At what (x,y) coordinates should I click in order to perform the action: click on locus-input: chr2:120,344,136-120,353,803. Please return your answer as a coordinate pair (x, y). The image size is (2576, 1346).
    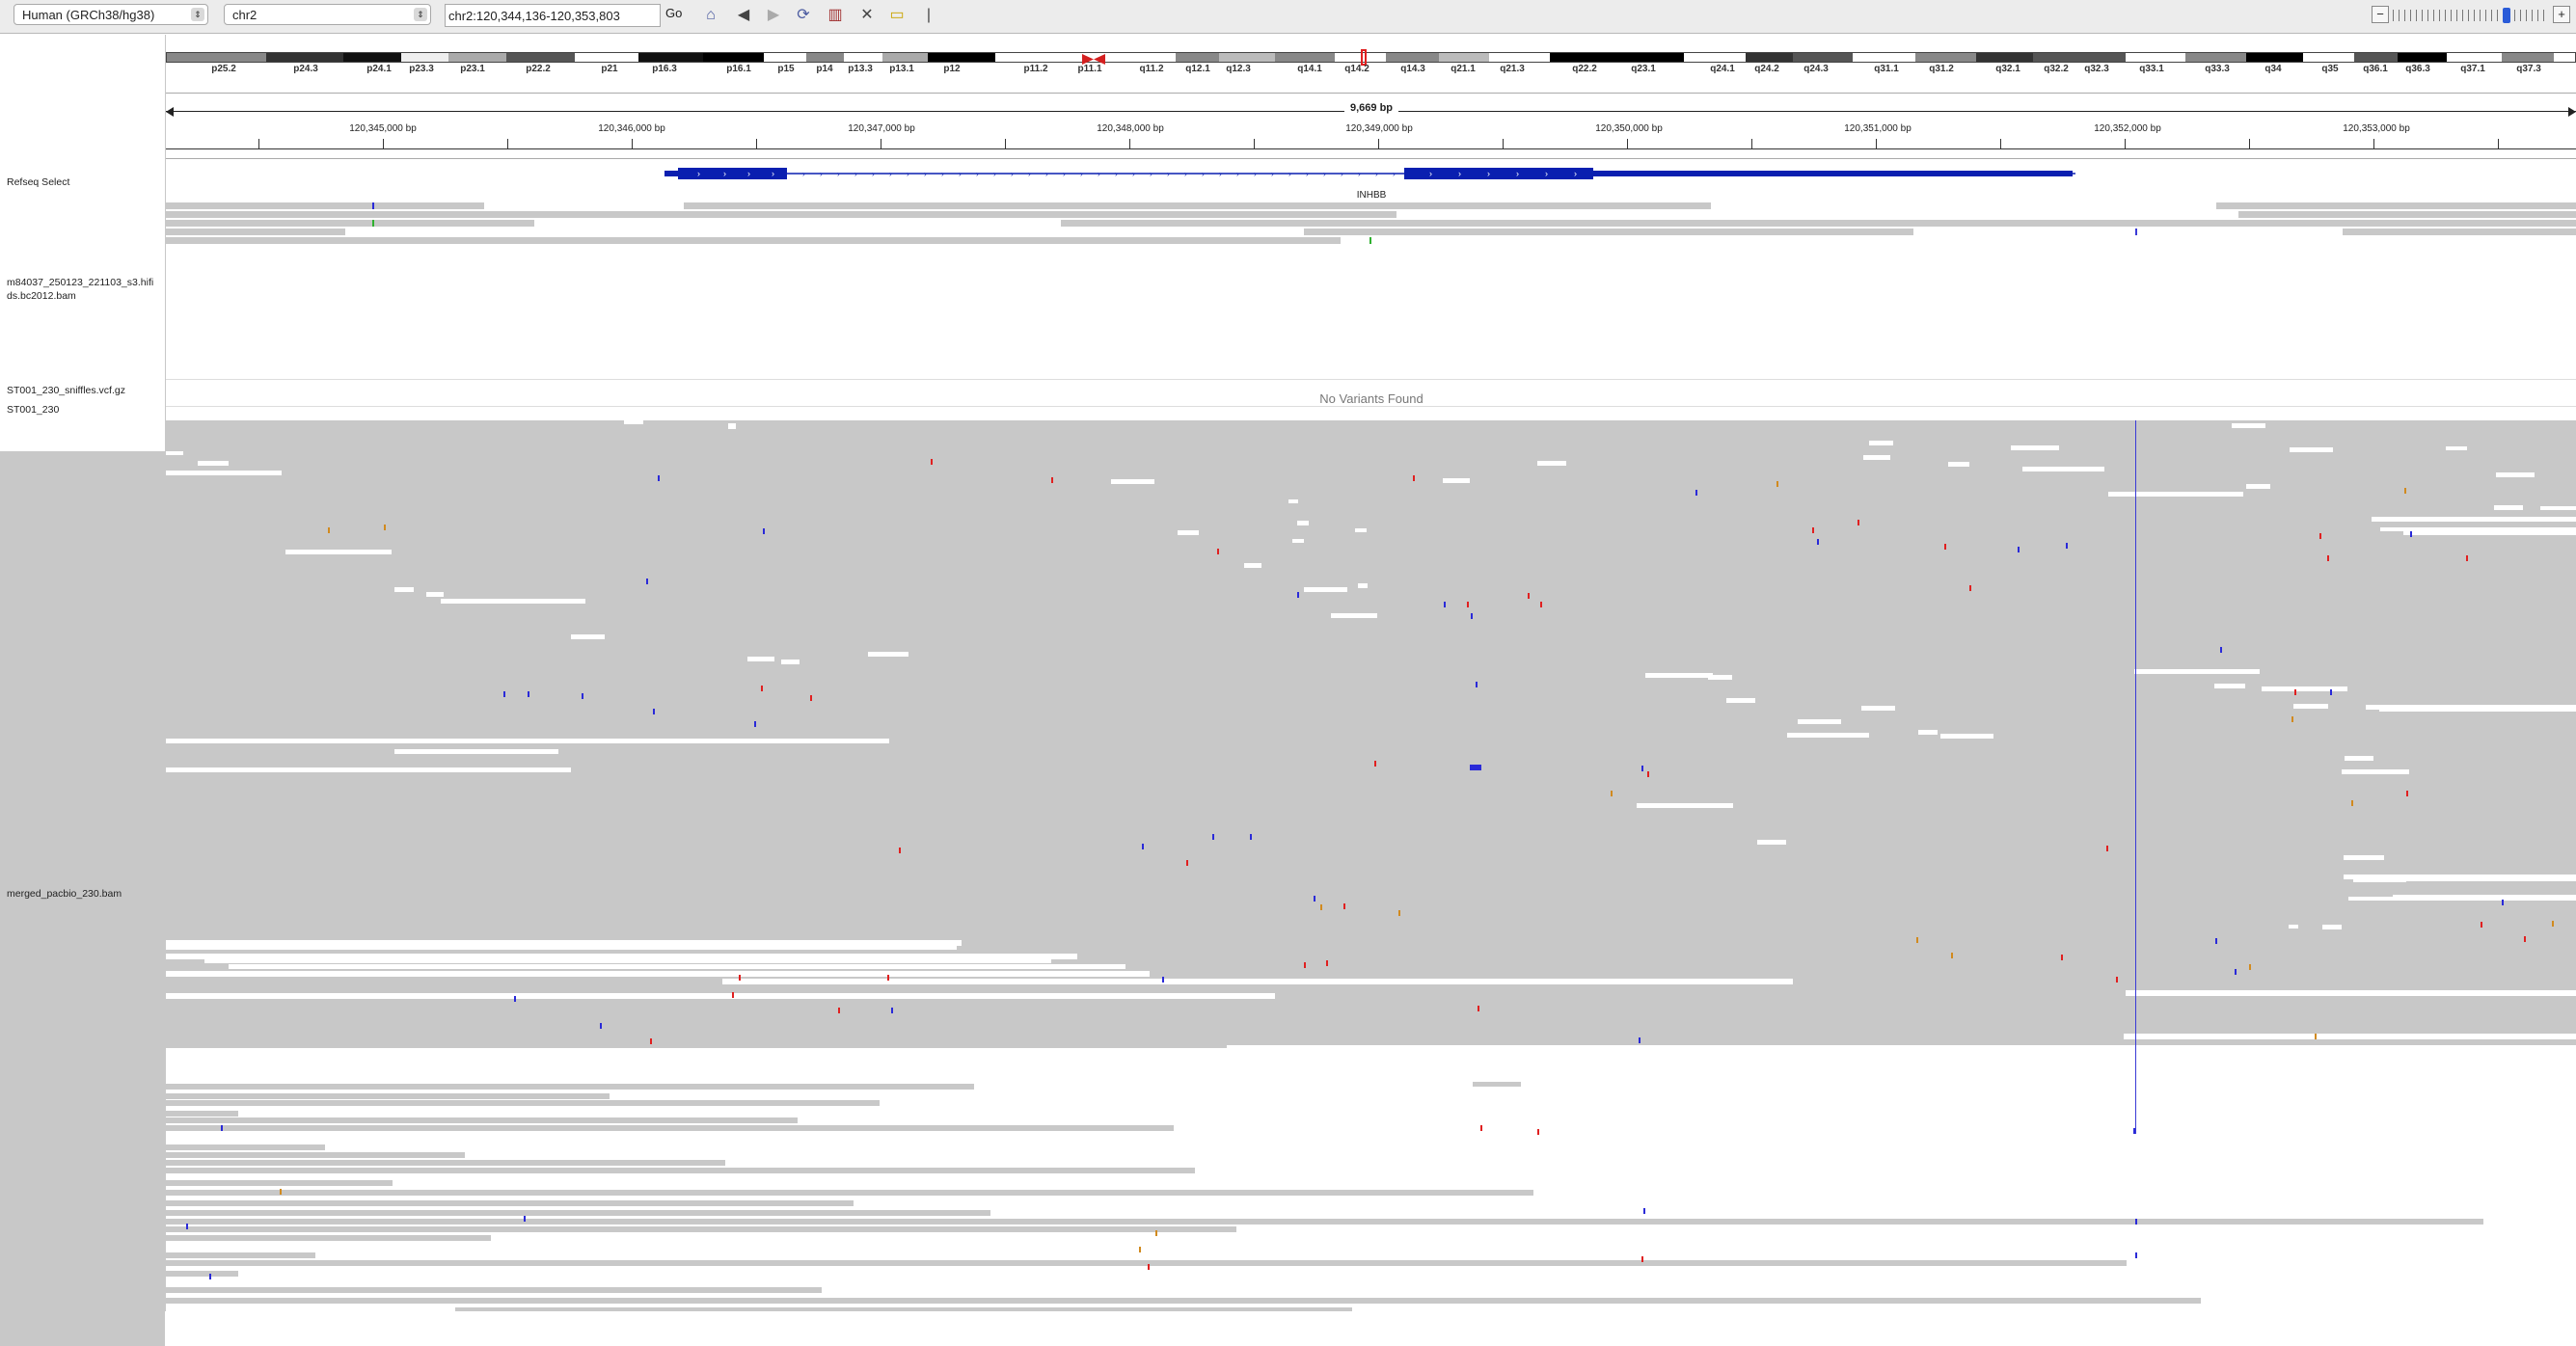
    Looking at the image, I should click on (553, 15).